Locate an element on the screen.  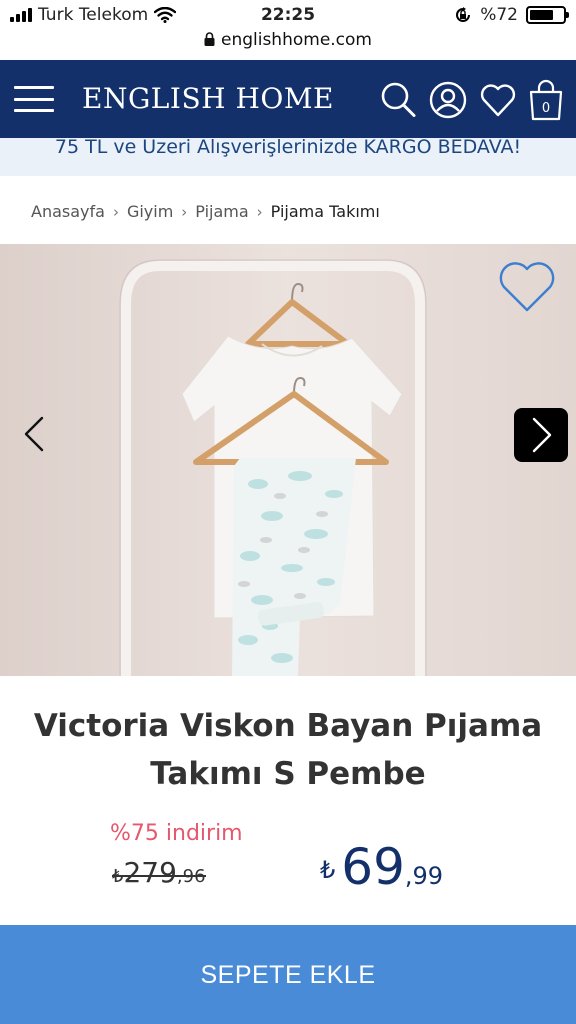
breadcrumb-item-giyim: Giyim is located at coordinates (150, 211).